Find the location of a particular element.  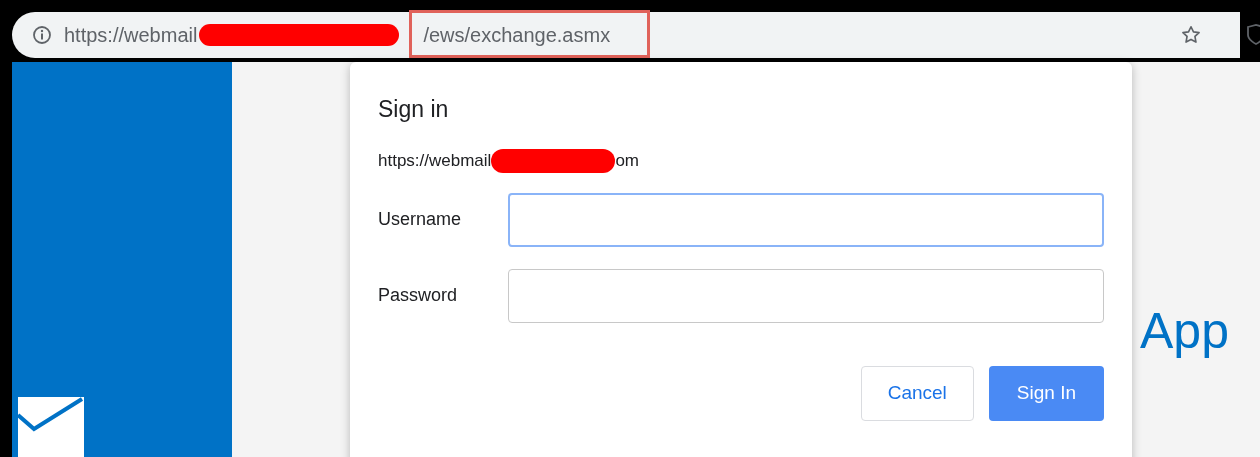

address-bar: https://webmail /ews/exchange.asmx is located at coordinates (626, 35).